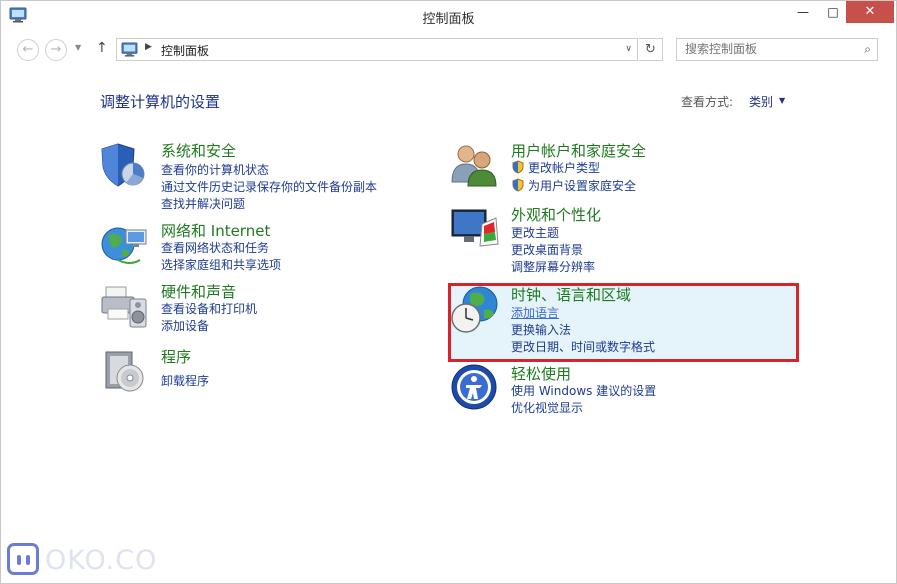 The height and width of the screenshot is (584, 897). I want to click on search-box: ⌕, so click(777, 49).